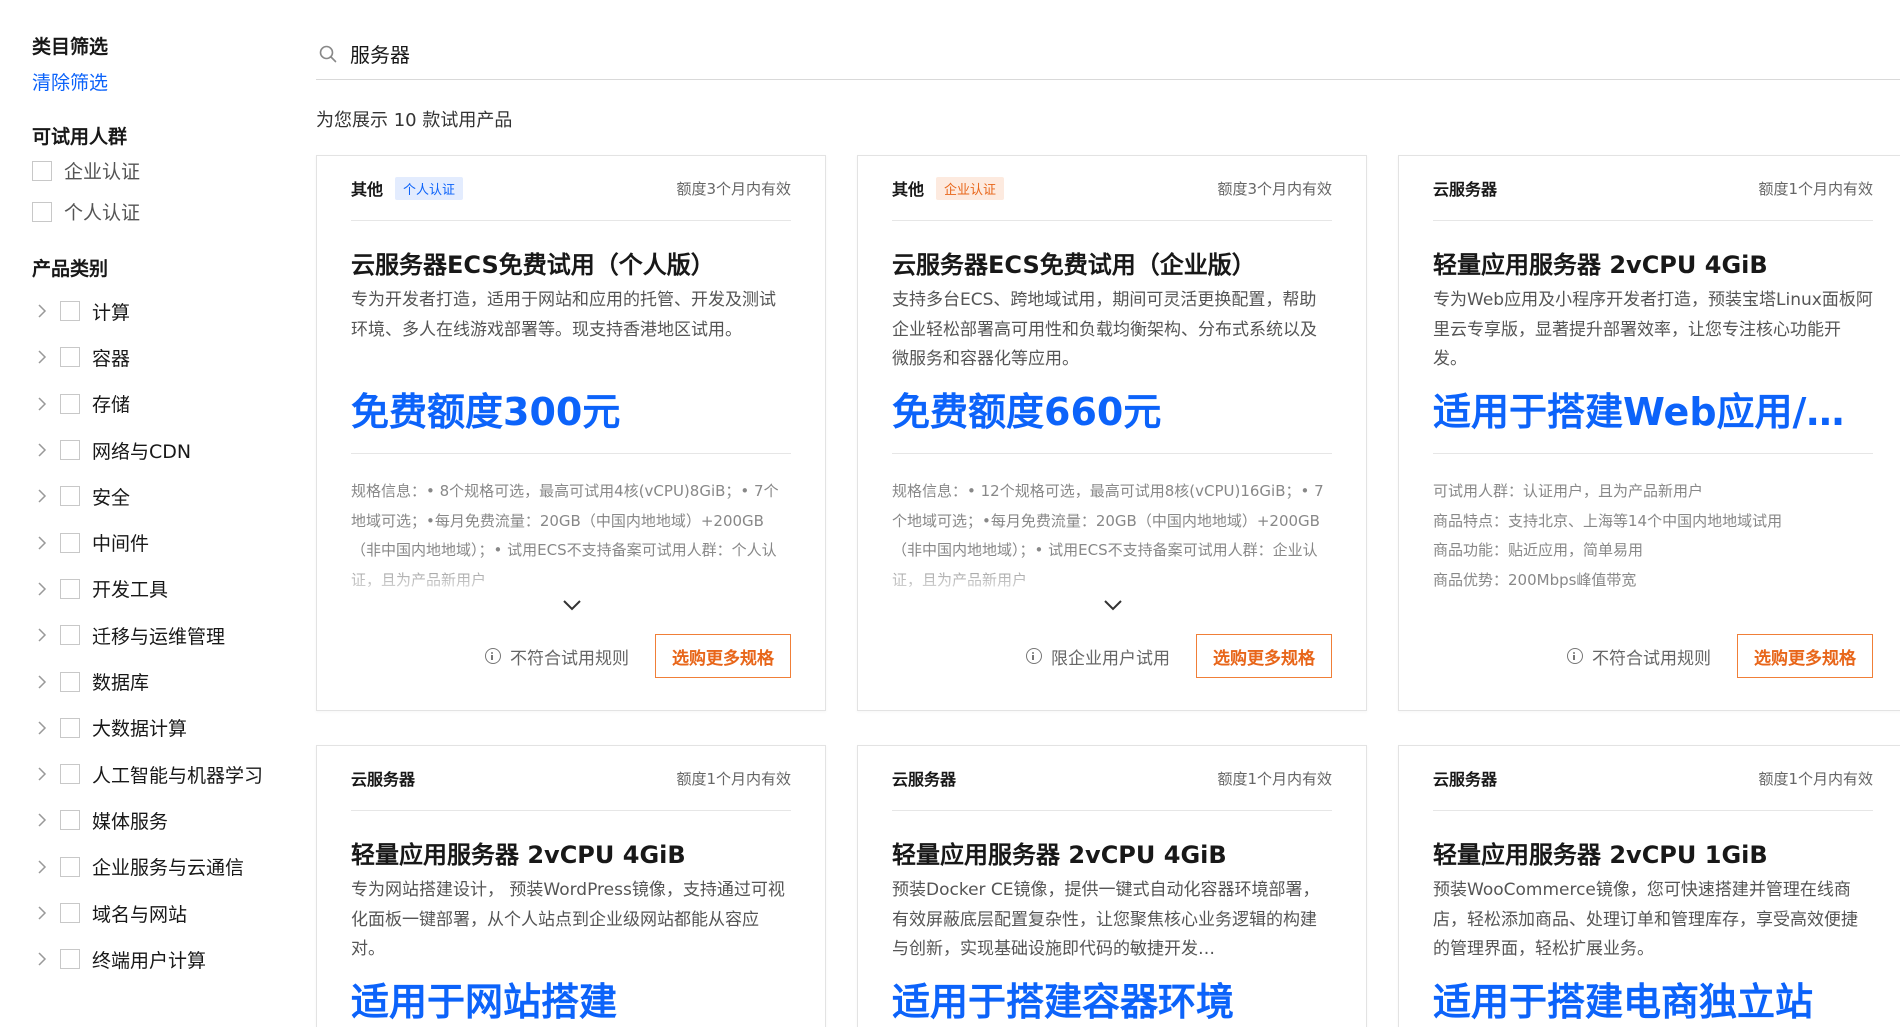 The image size is (1900, 1027). Describe the element at coordinates (383, 779) in the screenshot. I see `card-category: 云服务器` at that location.